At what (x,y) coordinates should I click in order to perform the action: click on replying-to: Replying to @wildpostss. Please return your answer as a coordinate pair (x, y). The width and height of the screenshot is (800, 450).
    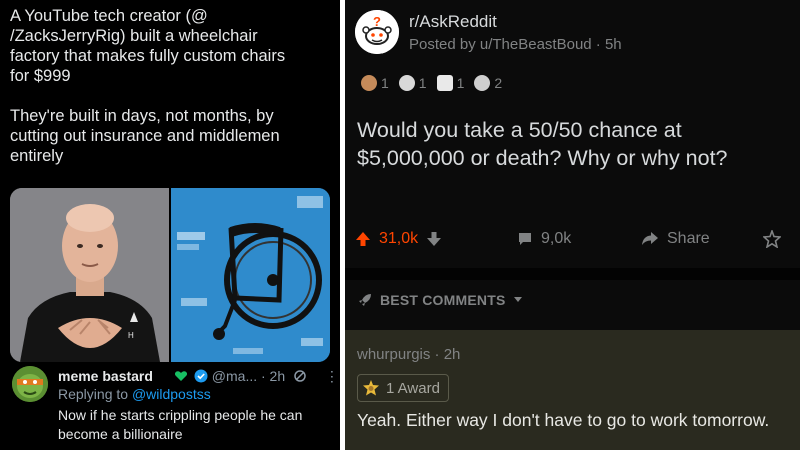
    Looking at the image, I should click on (134, 394).